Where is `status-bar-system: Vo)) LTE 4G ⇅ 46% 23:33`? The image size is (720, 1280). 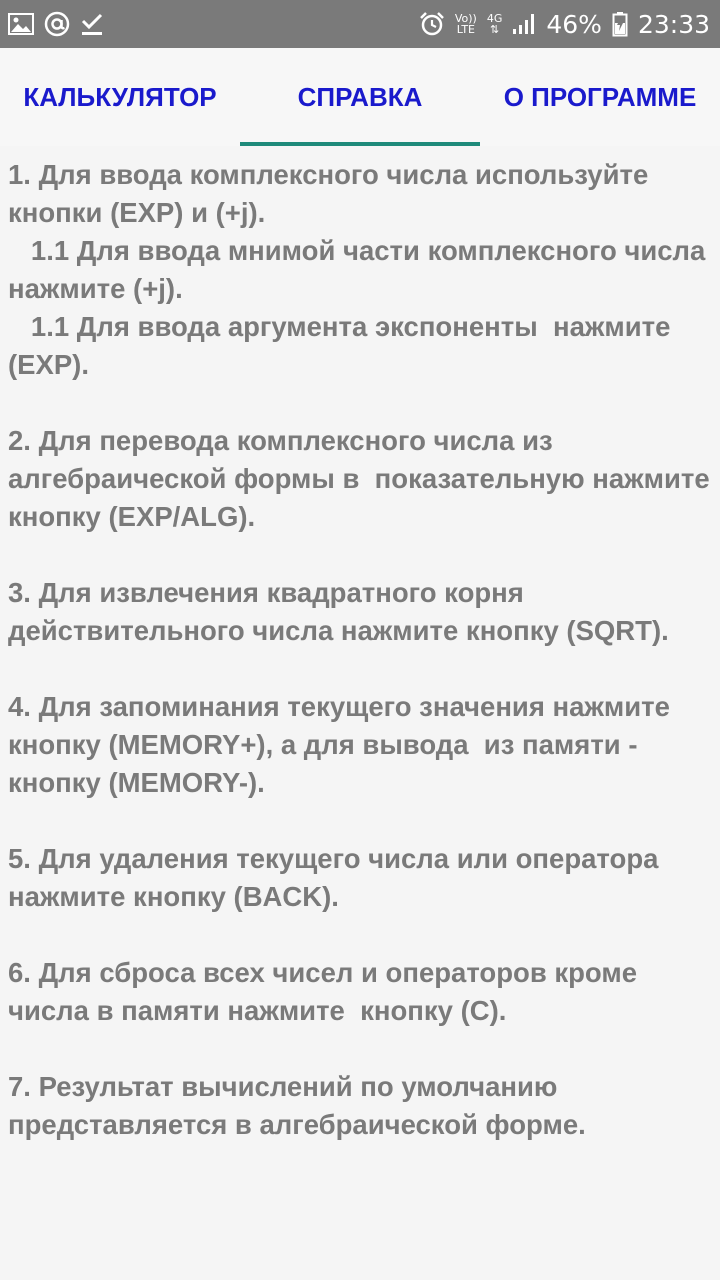
status-bar-system: Vo)) LTE 4G ⇅ 46% 23:33 is located at coordinates (564, 24).